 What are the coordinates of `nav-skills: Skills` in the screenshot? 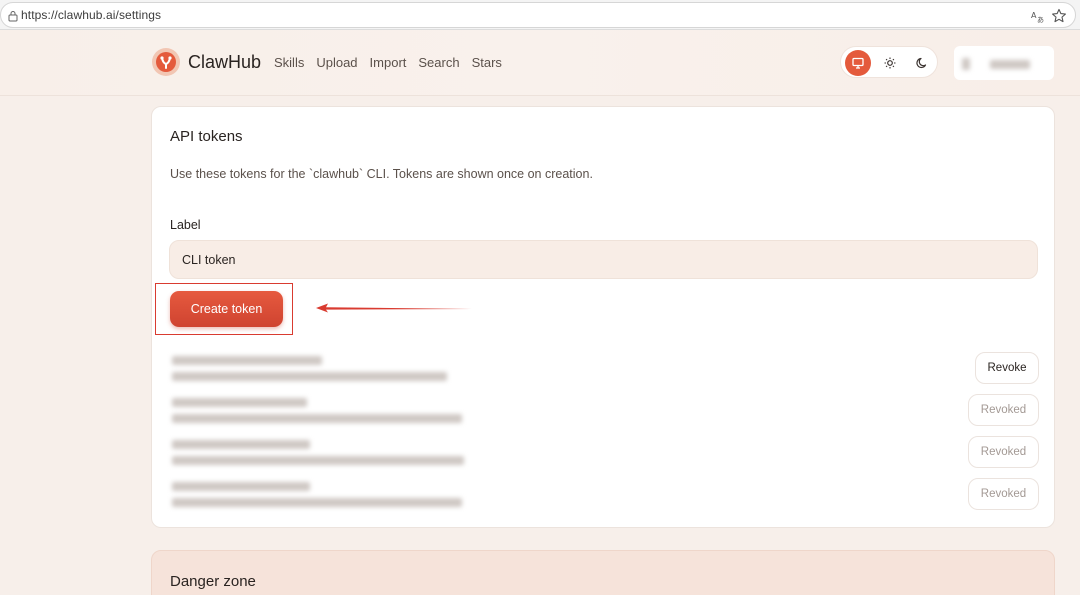 It's located at (289, 62).